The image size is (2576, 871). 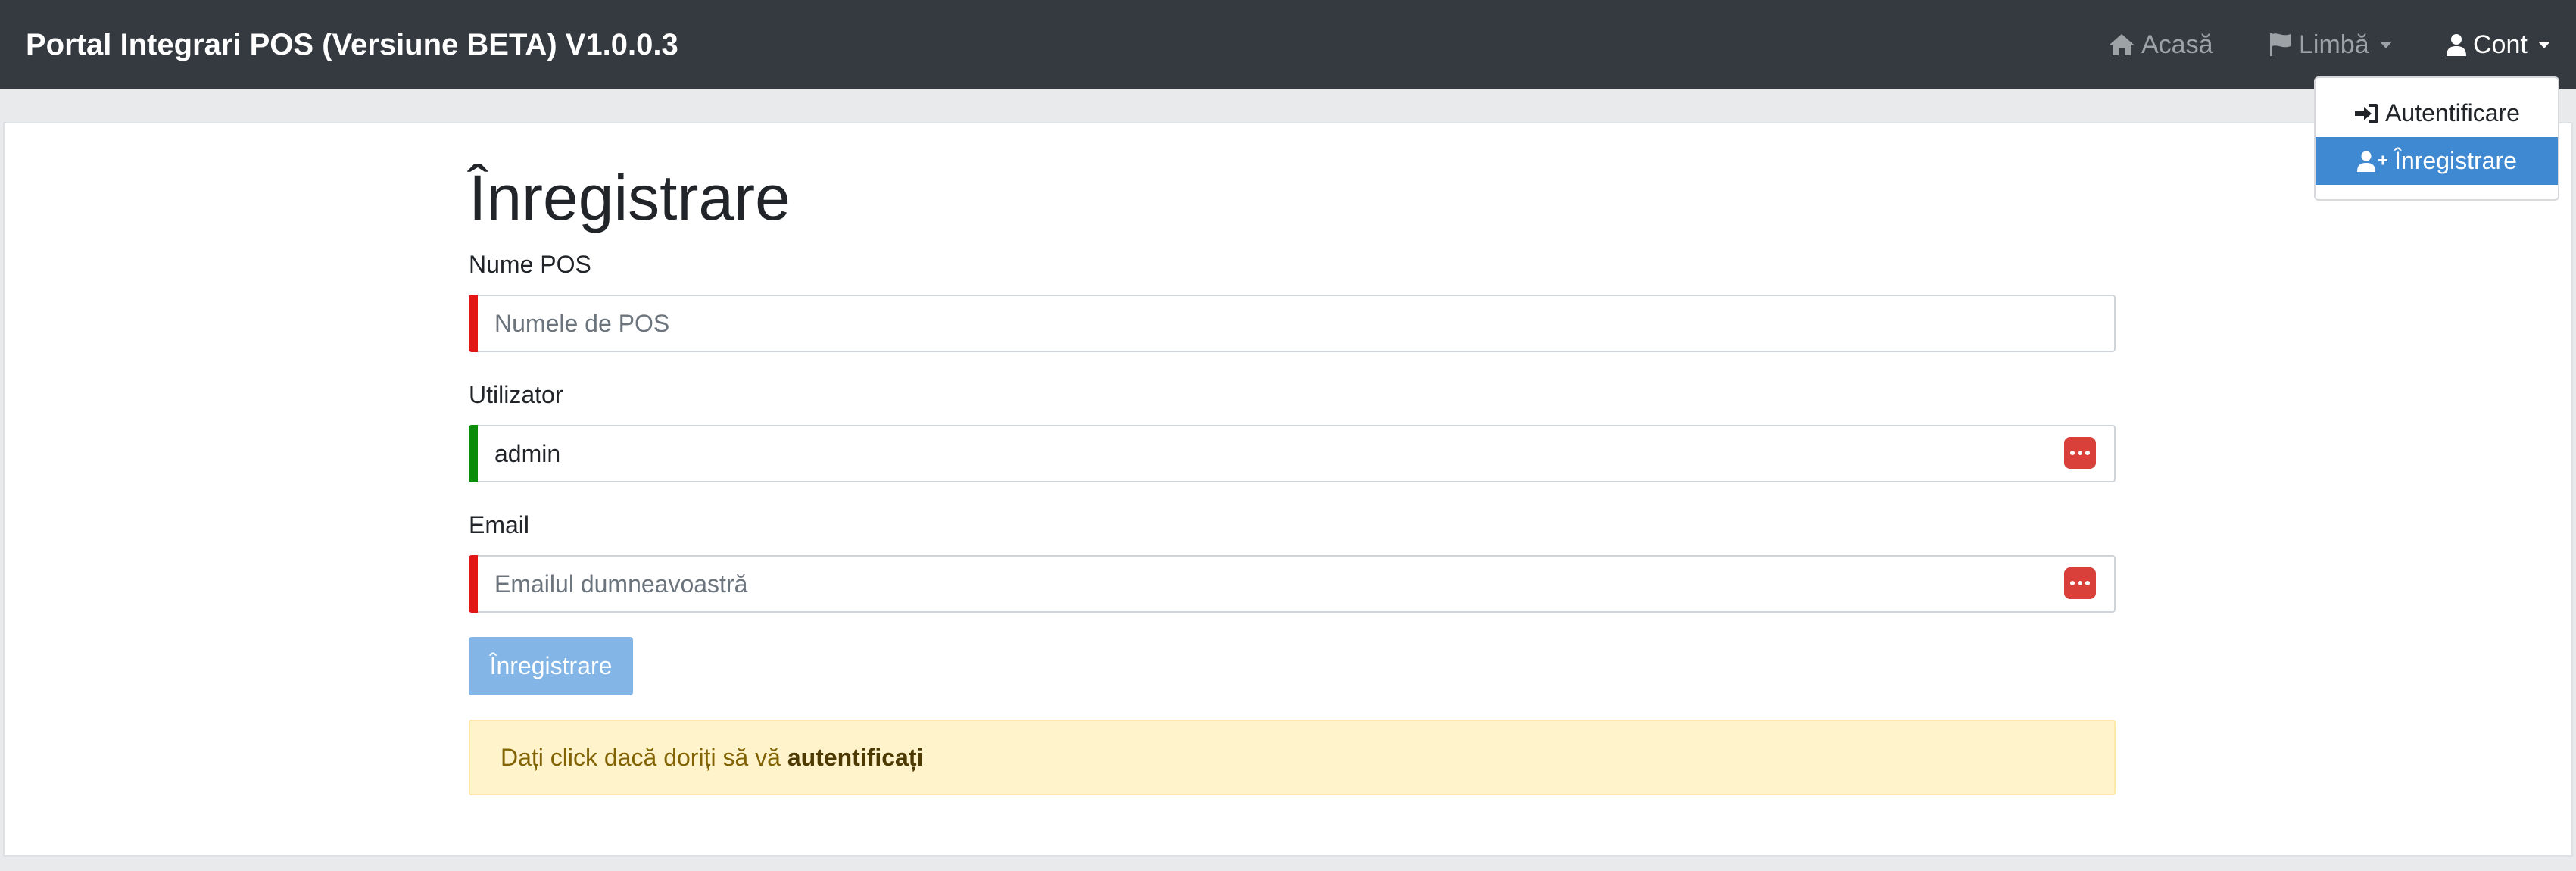 I want to click on nav-home: Acasă, so click(x=2160, y=45).